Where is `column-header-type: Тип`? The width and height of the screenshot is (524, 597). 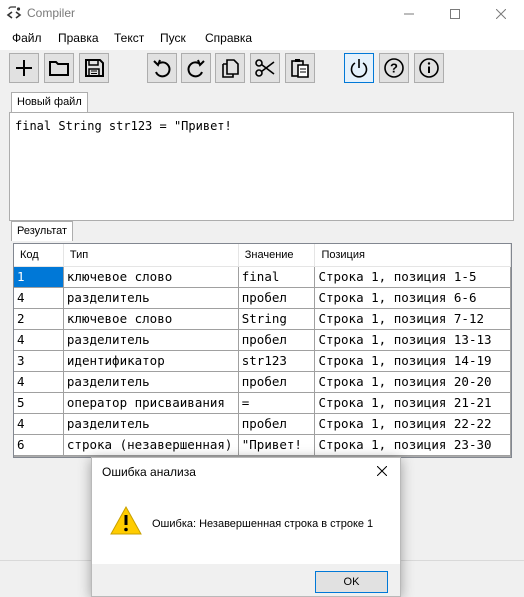 column-header-type: Тип is located at coordinates (151, 255).